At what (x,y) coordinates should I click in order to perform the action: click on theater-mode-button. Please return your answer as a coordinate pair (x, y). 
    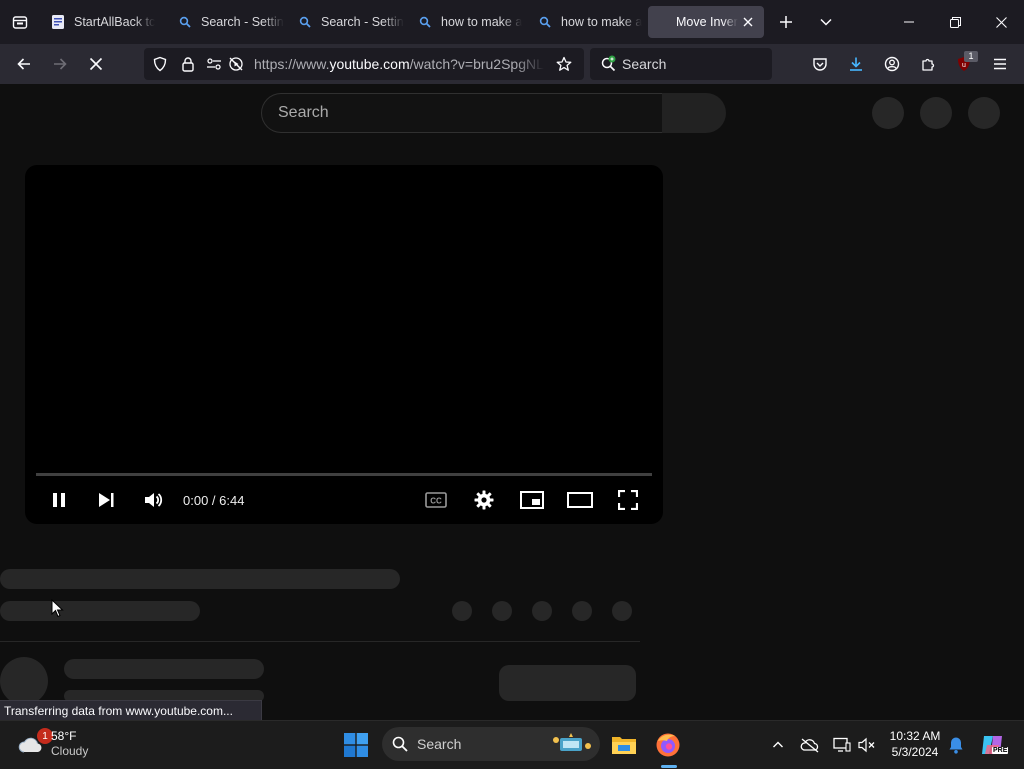
    Looking at the image, I should click on (580, 500).